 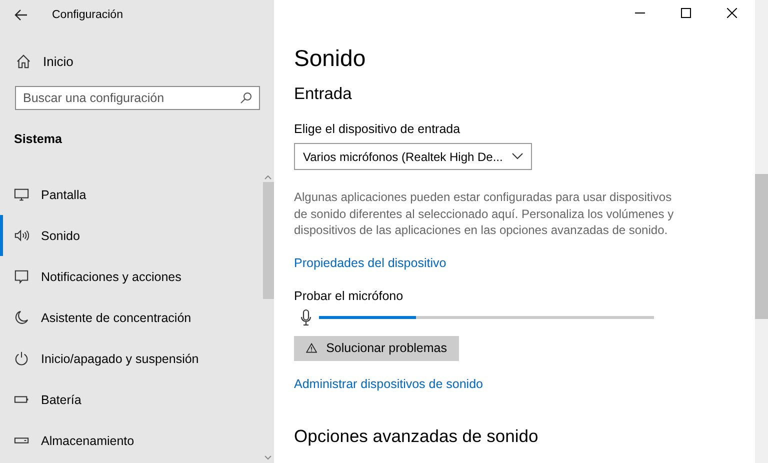 What do you see at coordinates (484, 213) in the screenshot?
I see `description-text: Algunas aplicaciones pueden estar configuradas para usar dispositivos de sonido diferentes al seleccionado aquí. Personaliza los volúmenes y dispositivos de las aplicaciones en las opciones avanzadas de sonido.` at bounding box center [484, 213].